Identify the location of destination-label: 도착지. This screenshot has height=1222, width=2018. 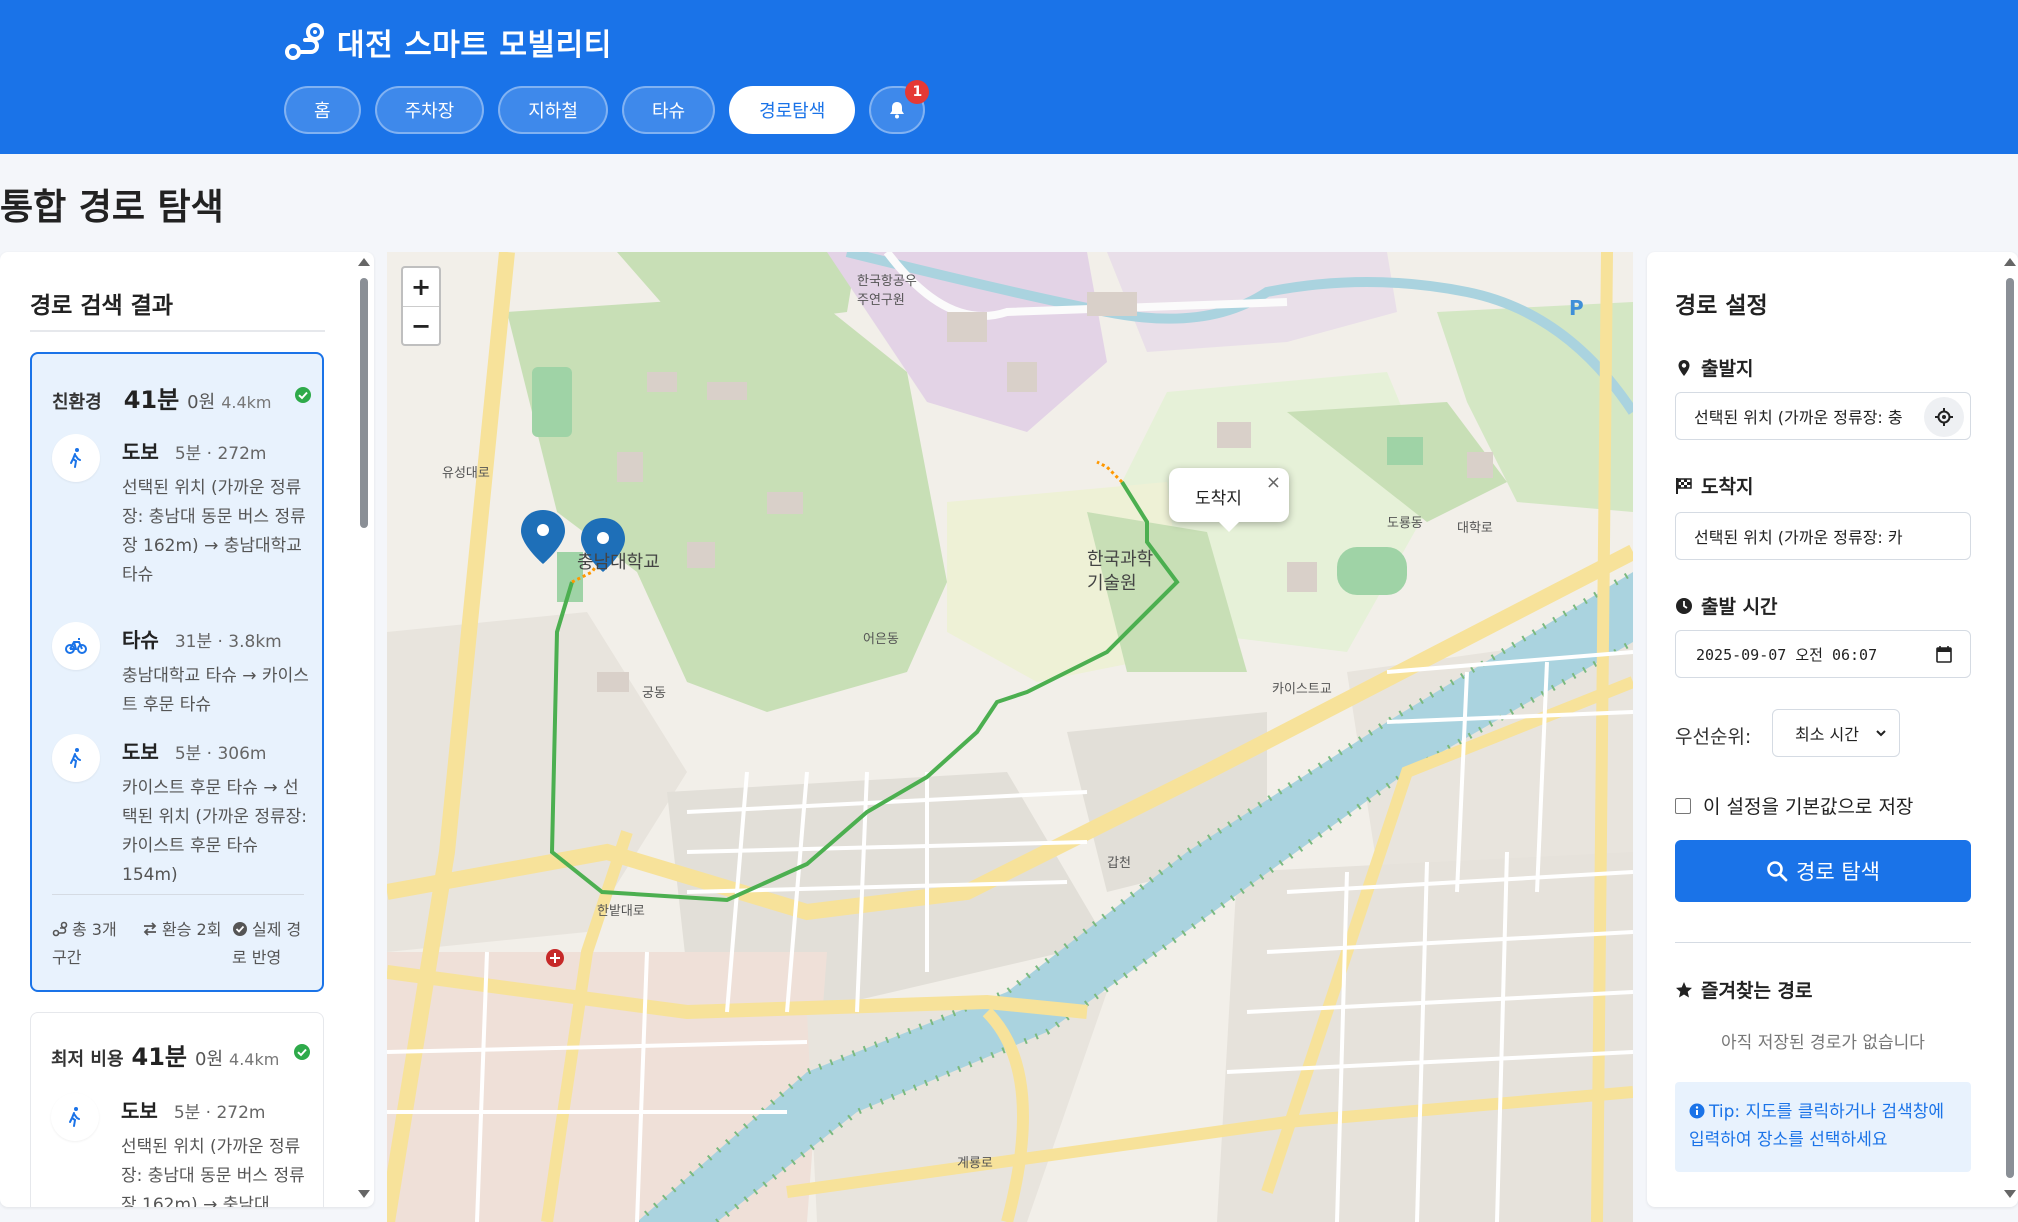
(1714, 485).